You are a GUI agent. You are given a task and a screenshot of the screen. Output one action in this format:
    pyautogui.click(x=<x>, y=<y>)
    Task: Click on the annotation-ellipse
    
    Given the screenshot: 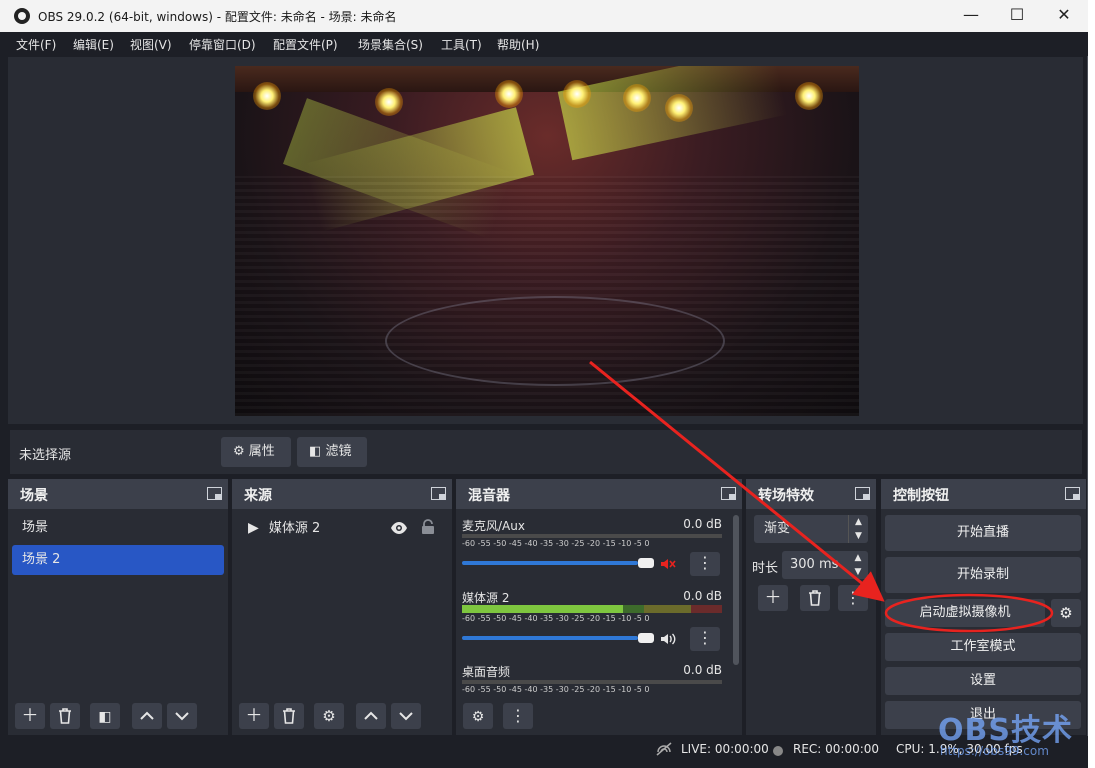 What is the action you would take?
    pyautogui.click(x=969, y=613)
    